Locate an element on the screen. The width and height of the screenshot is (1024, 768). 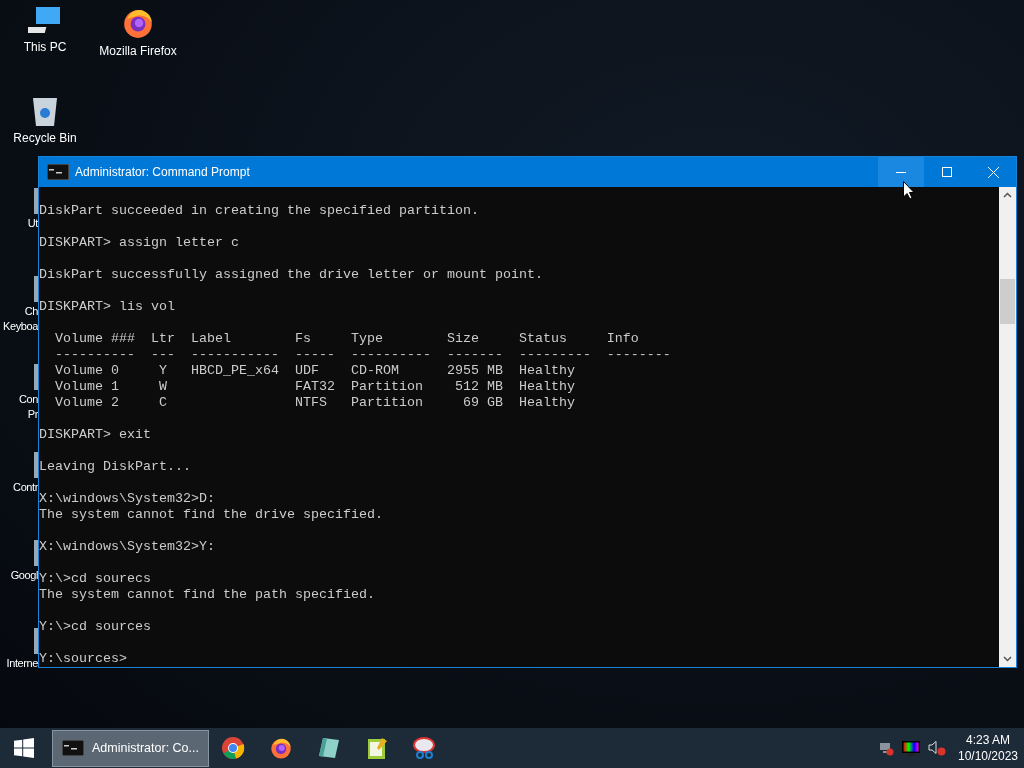
console-line: Y:\>cd sources is located at coordinates (95, 627).